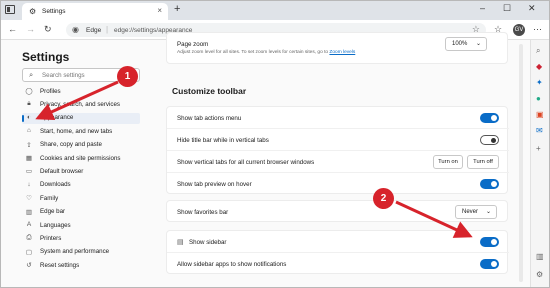 The image size is (550, 288). What do you see at coordinates (60, 265) in the screenshot?
I see `sidebar-item-label: Reset settings` at bounding box center [60, 265].